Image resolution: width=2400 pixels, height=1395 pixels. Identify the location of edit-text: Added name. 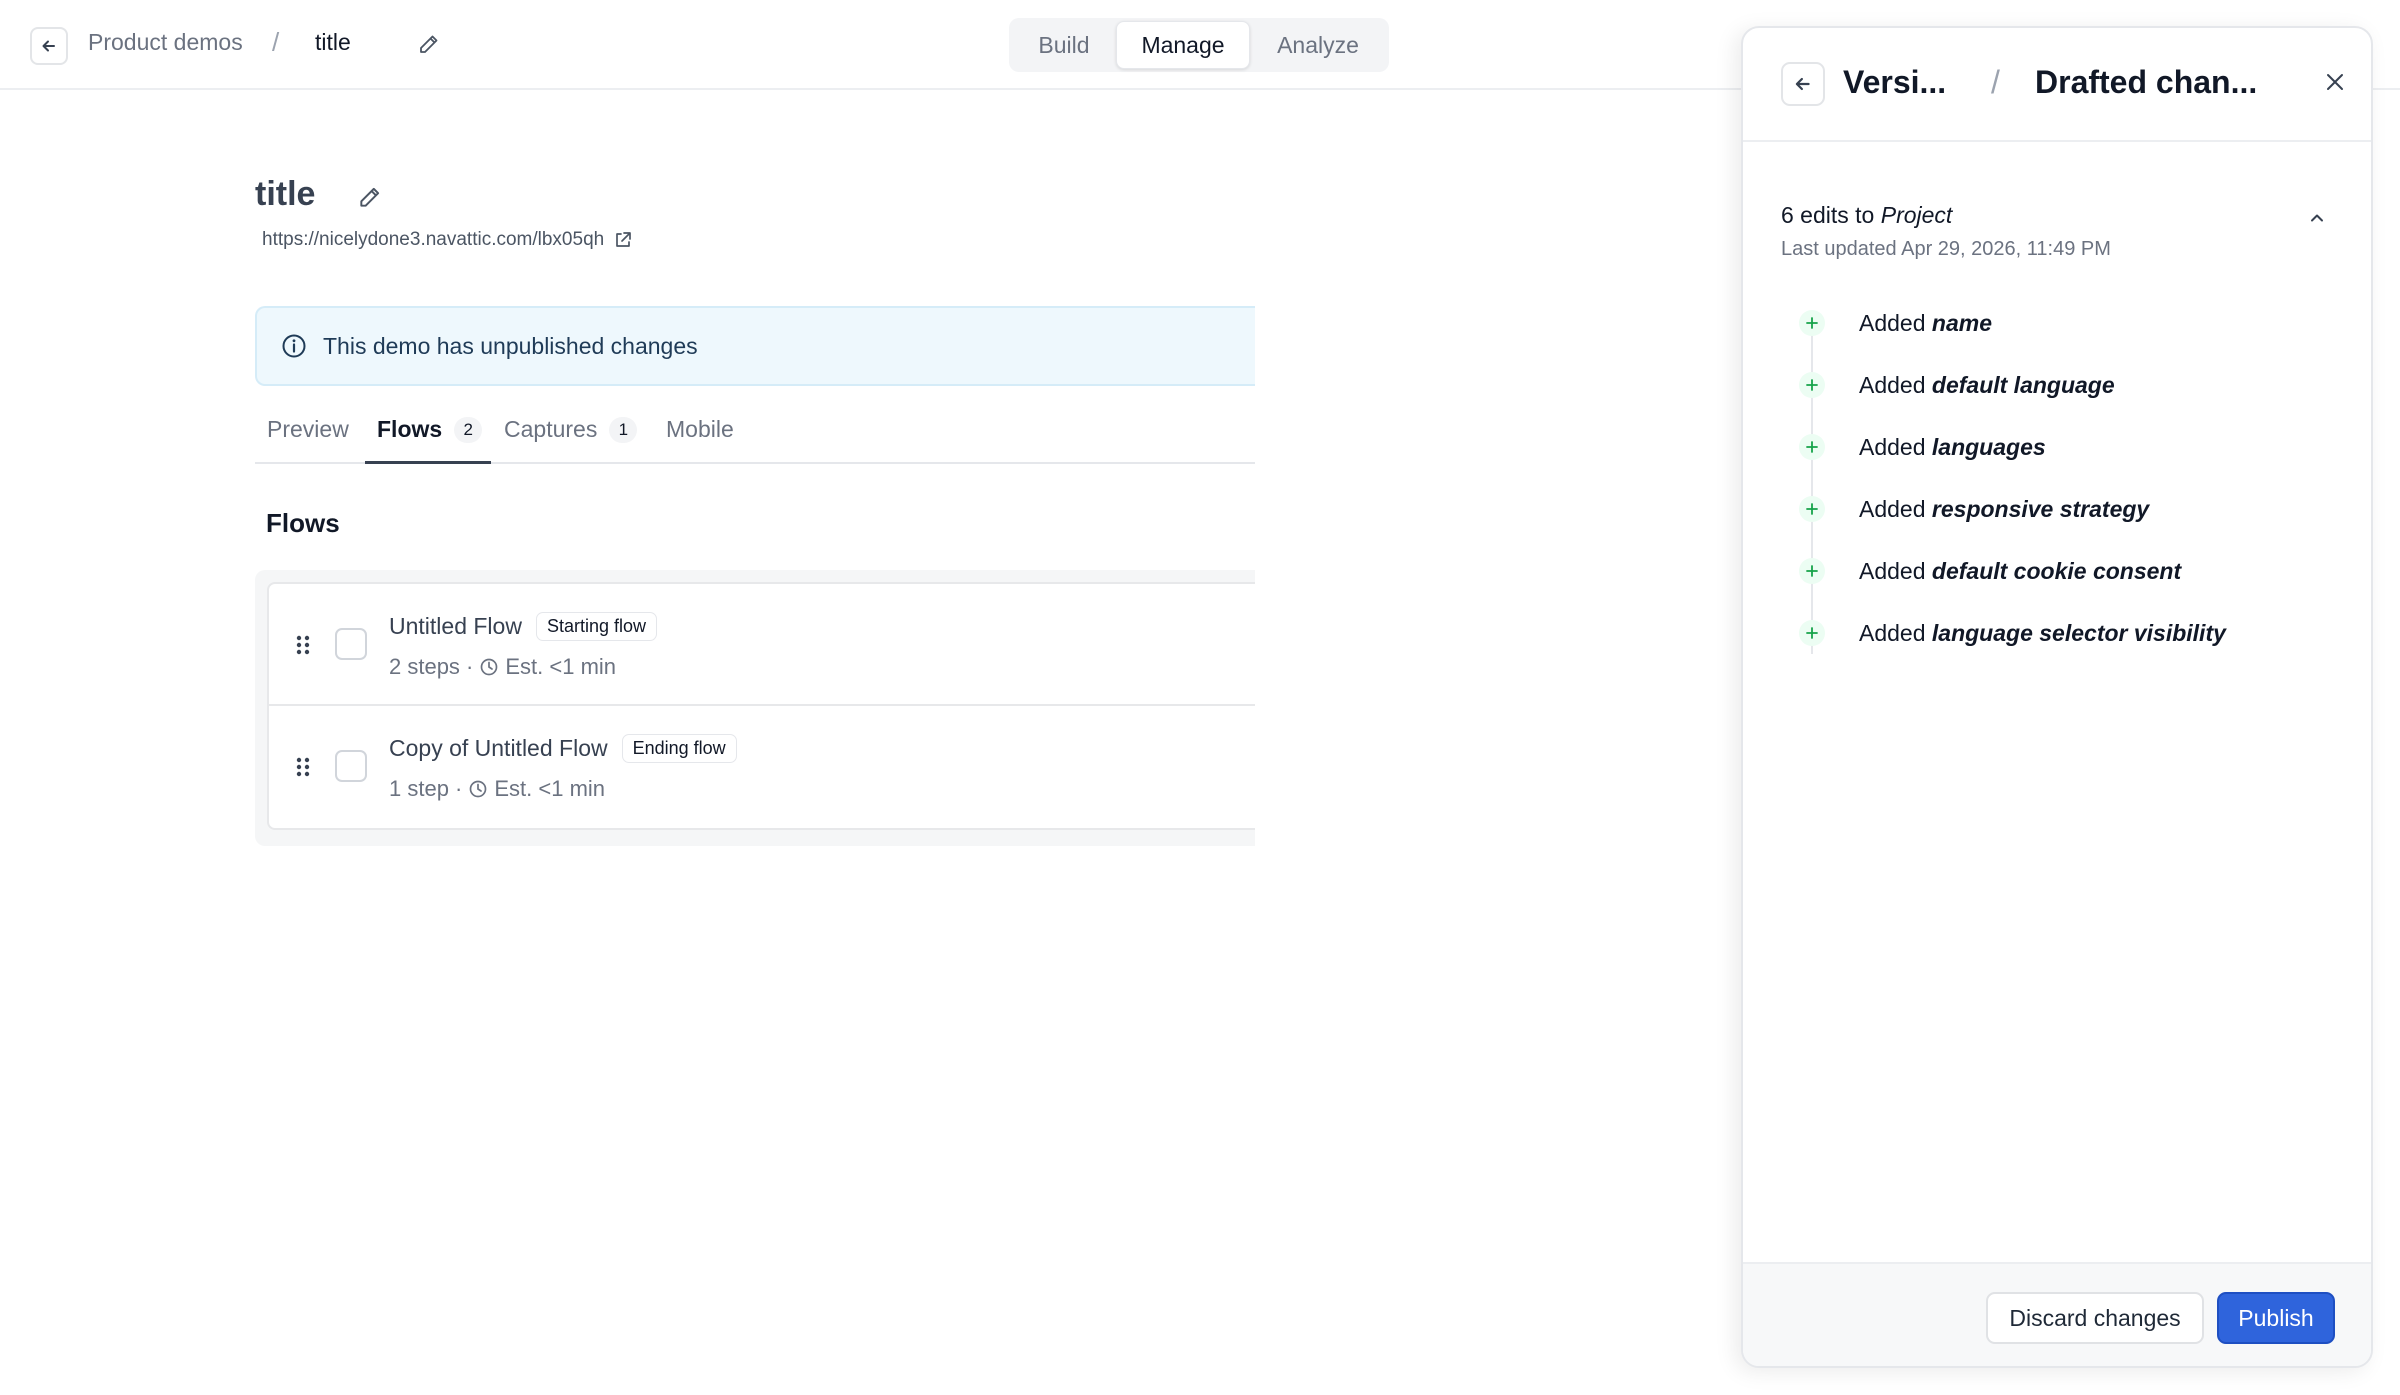
(1925, 322).